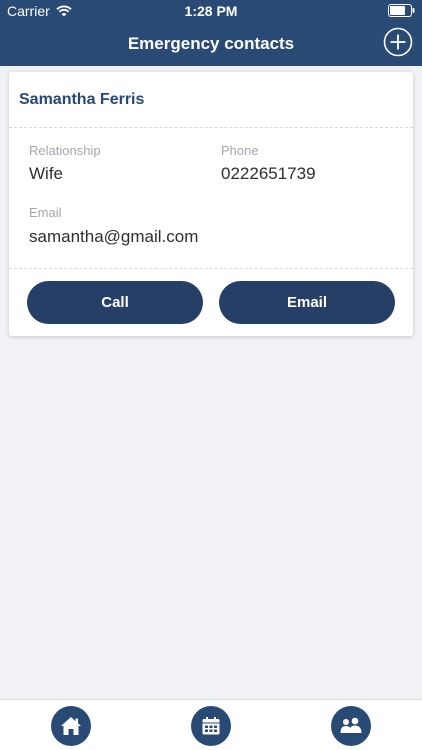  I want to click on tab-bar, so click(211, 724).